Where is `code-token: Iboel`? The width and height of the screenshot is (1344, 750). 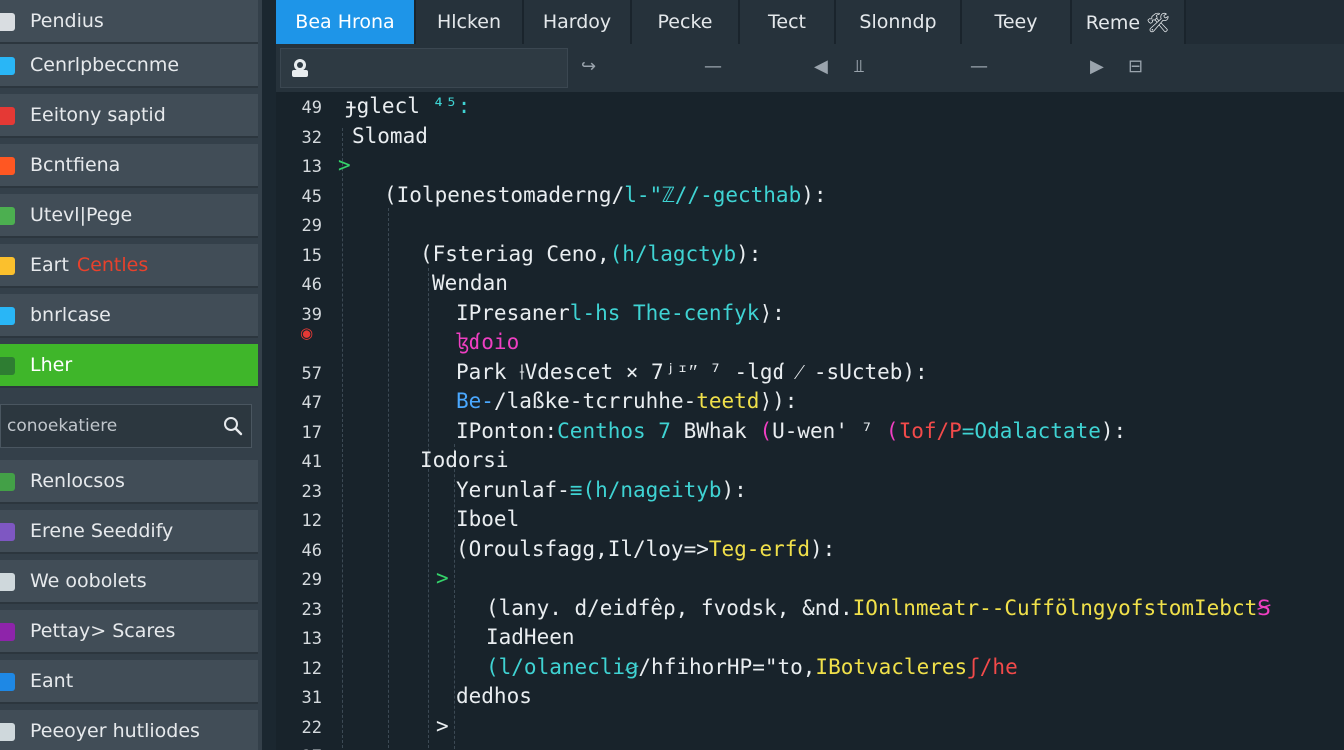
code-token: Iboel is located at coordinates (488, 519).